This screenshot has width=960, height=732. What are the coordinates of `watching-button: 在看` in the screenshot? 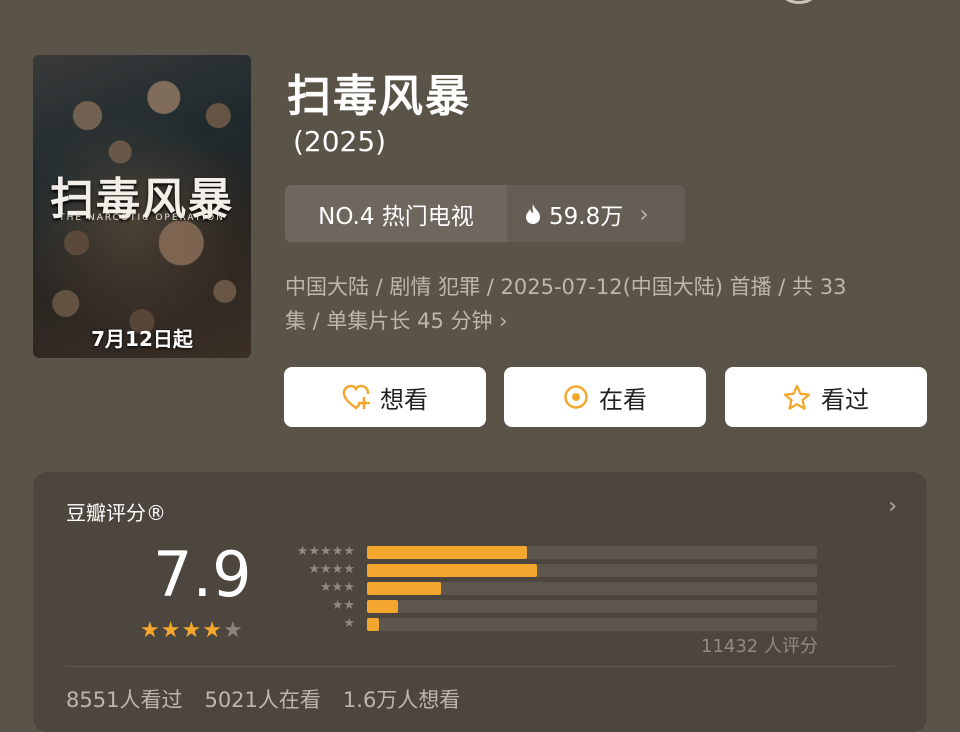 It's located at (605, 397).